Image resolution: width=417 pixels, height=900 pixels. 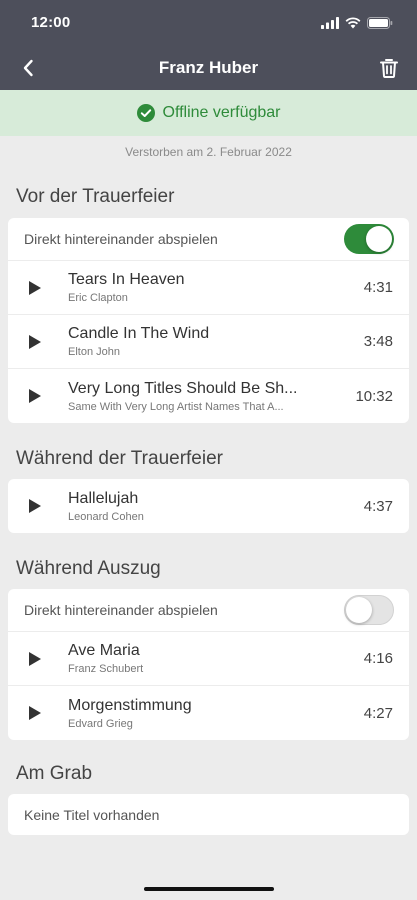 I want to click on delete-button, so click(x=389, y=68).